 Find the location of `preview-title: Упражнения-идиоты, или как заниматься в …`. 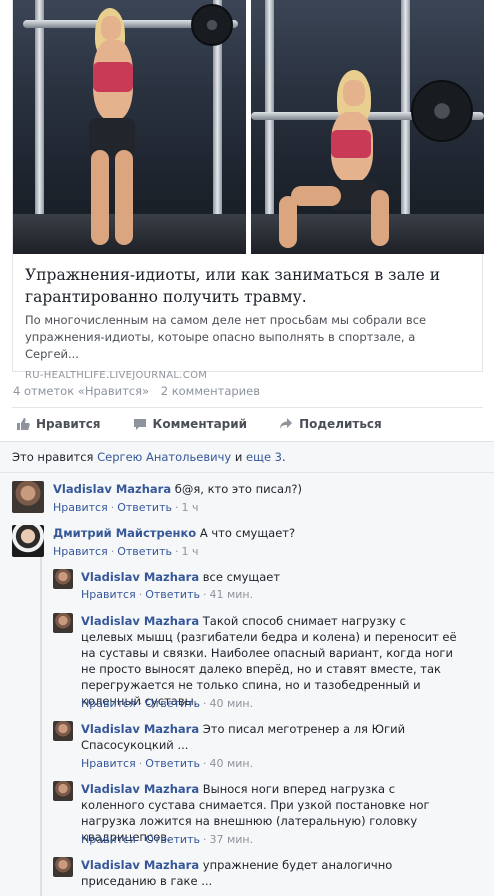

preview-title: Упражнения-идиоты, или как заниматься в … is located at coordinates (248, 286).